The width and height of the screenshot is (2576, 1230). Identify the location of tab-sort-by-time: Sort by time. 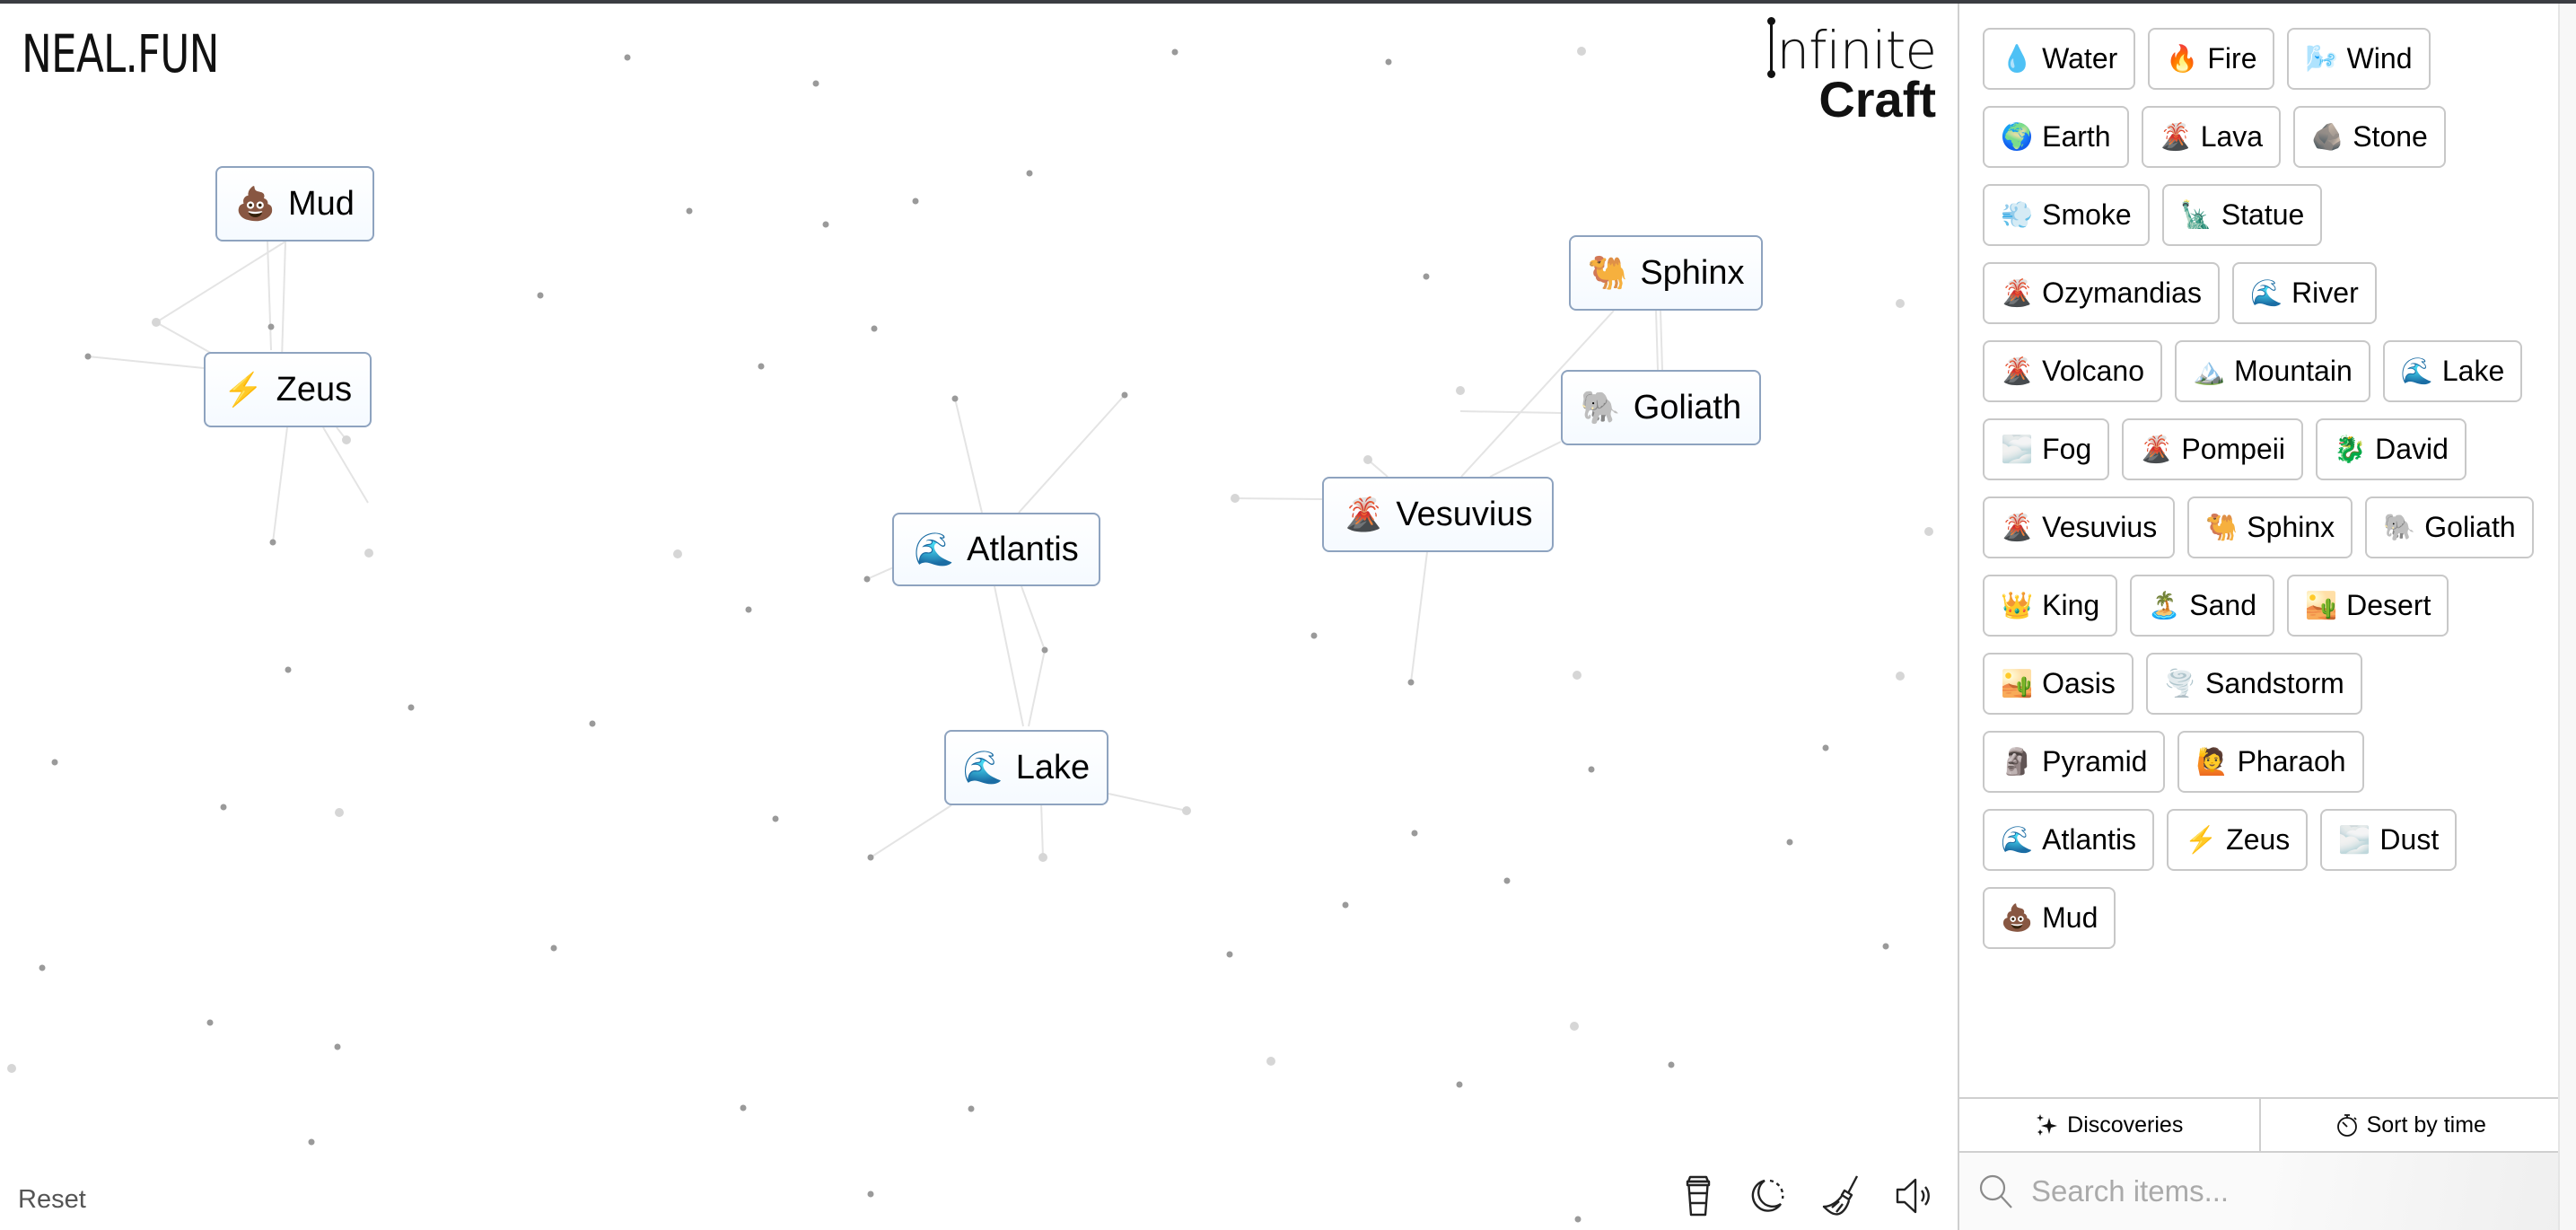
(2409, 1125).